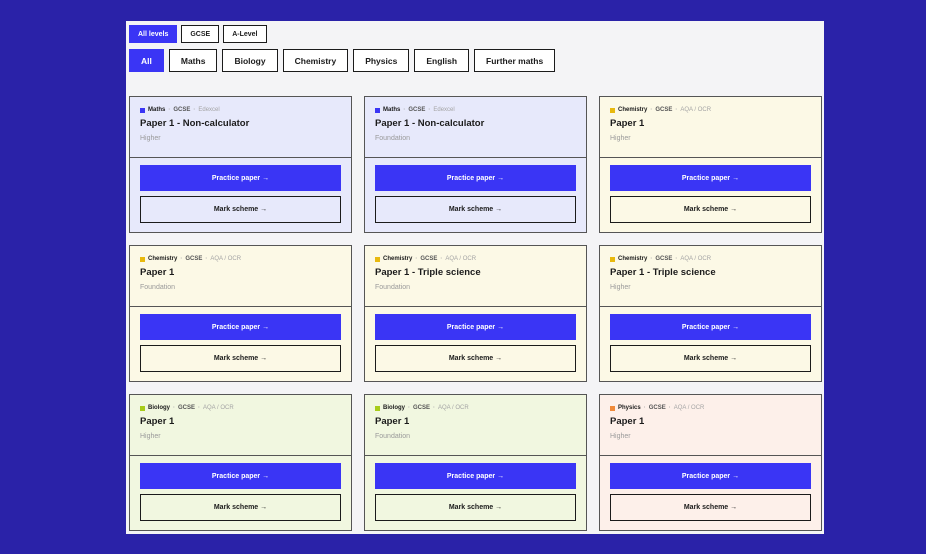 The height and width of the screenshot is (554, 926). What do you see at coordinates (193, 60) in the screenshot?
I see `subject-filter-maths: Maths` at bounding box center [193, 60].